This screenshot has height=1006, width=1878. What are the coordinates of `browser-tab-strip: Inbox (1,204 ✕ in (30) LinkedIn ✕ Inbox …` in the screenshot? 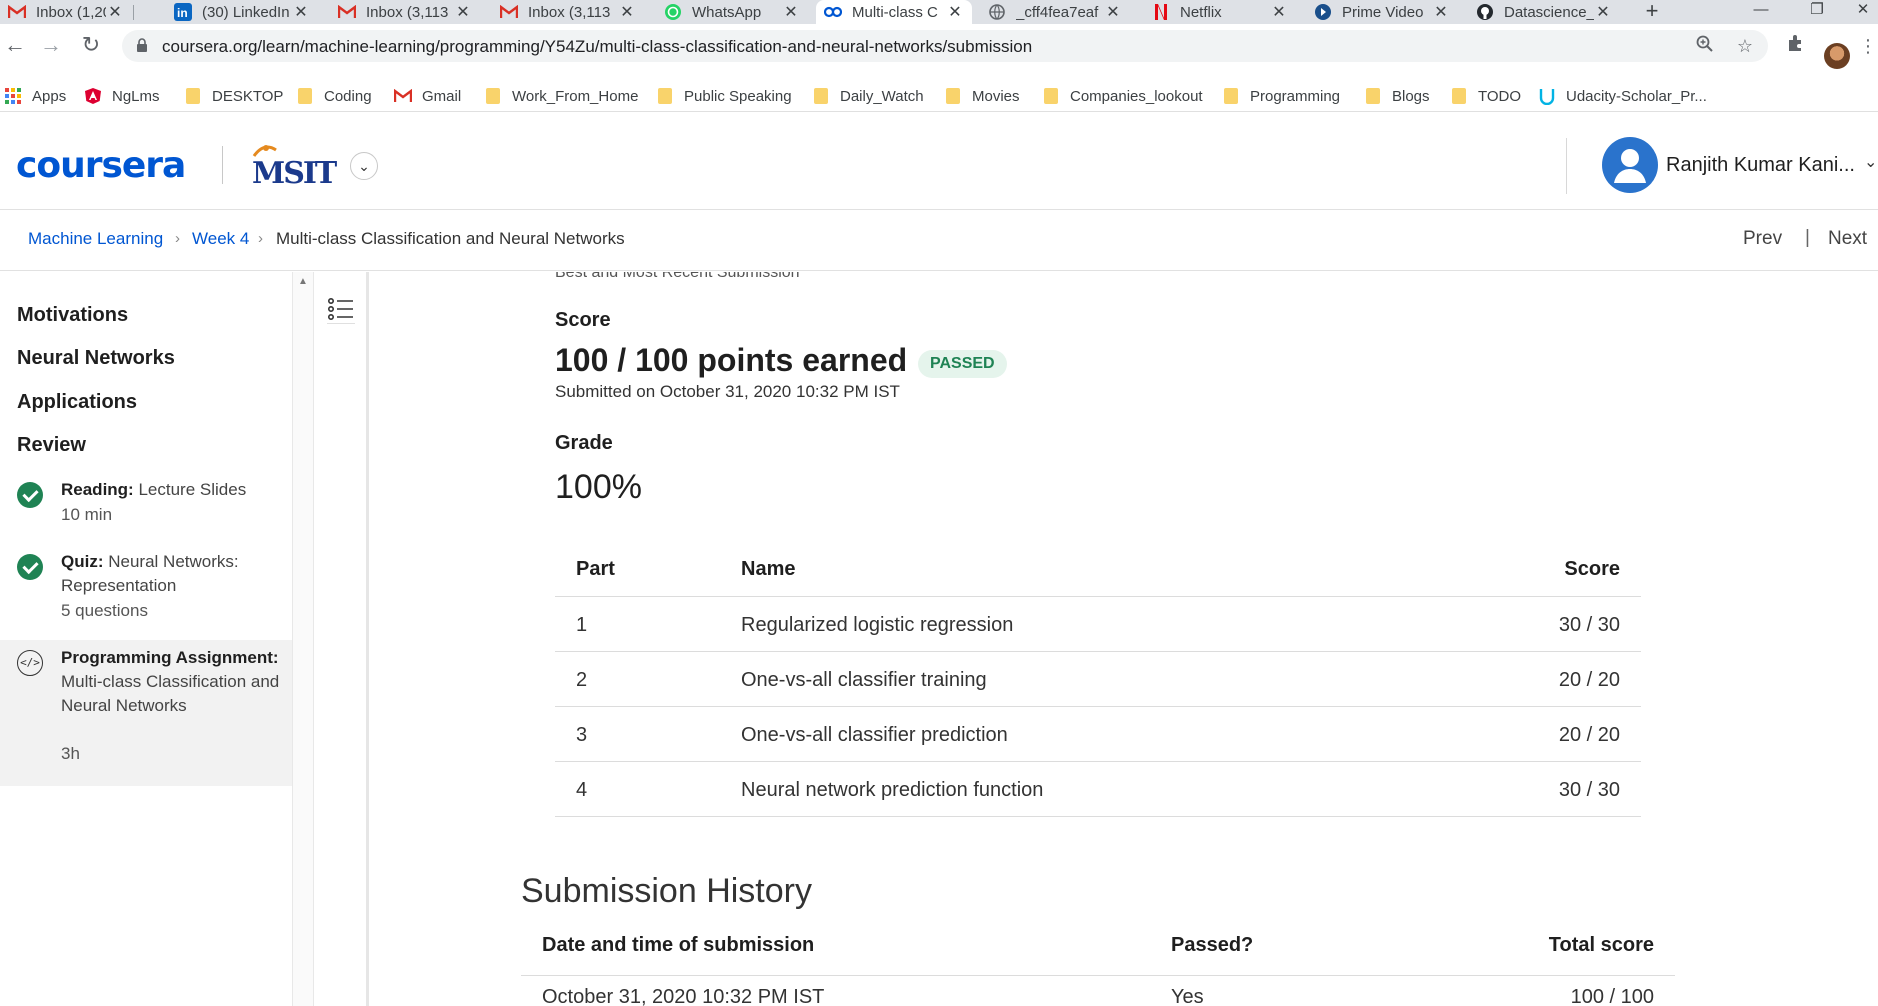 It's located at (939, 12).